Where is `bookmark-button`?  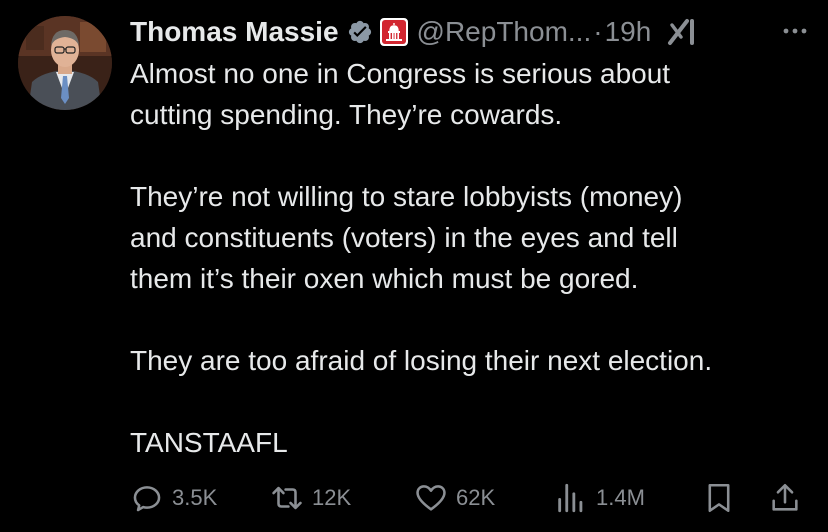 bookmark-button is located at coordinates (719, 498).